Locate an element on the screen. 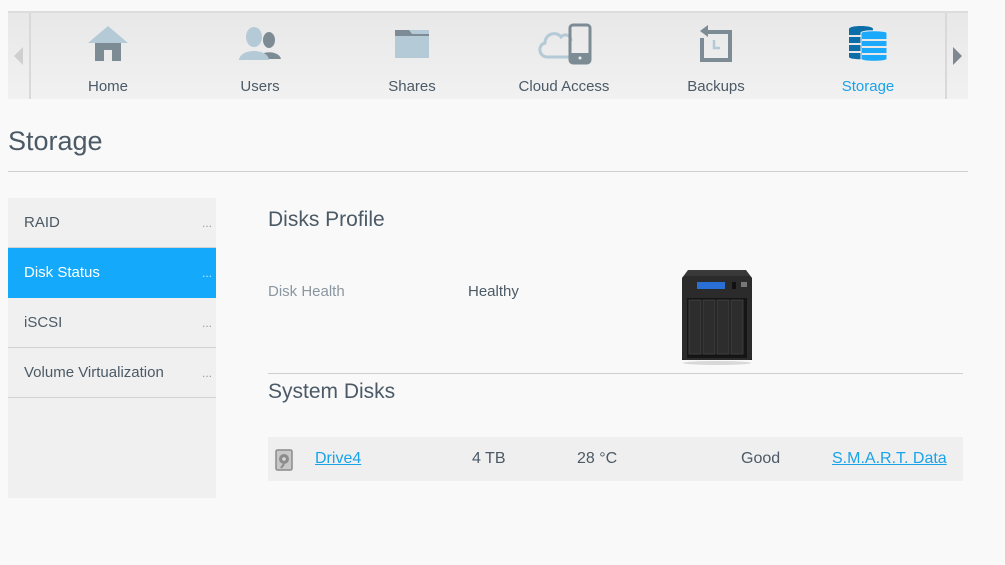 Image resolution: width=1005 pixels, height=565 pixels. nav-label: Home is located at coordinates (107, 86).